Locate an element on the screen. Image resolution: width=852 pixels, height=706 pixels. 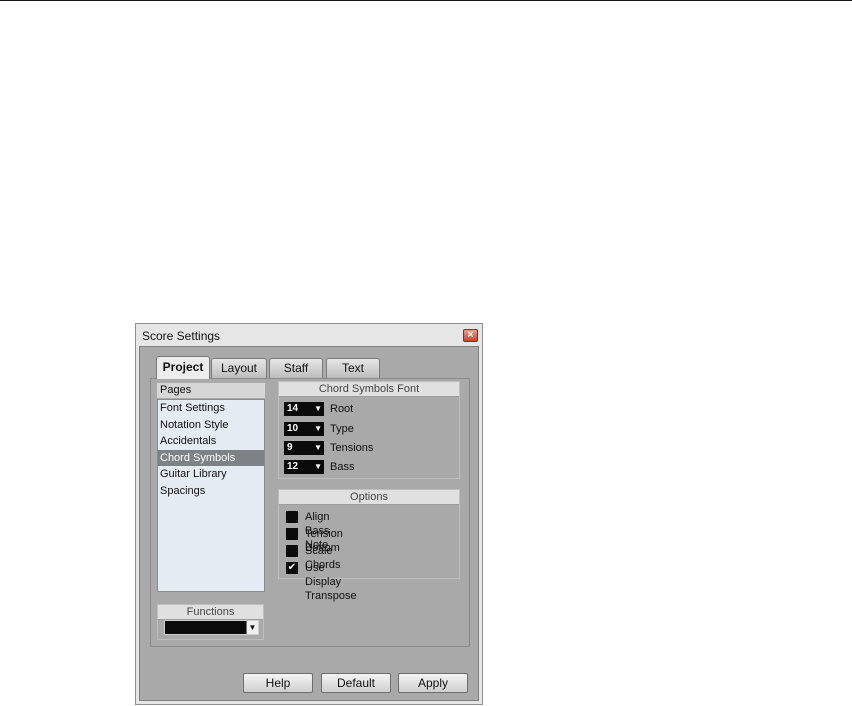
tab-label: Staff is located at coordinates (296, 368).